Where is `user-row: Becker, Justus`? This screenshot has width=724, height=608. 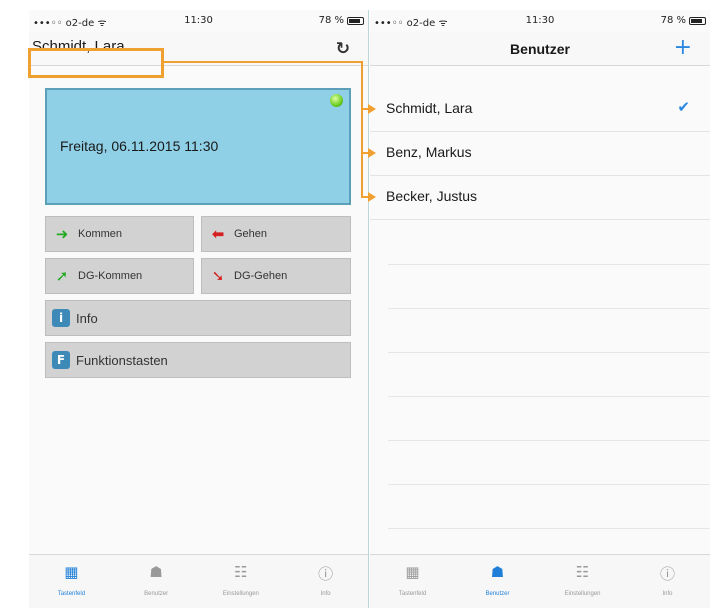 user-row: Becker, Justus is located at coordinates (540, 198).